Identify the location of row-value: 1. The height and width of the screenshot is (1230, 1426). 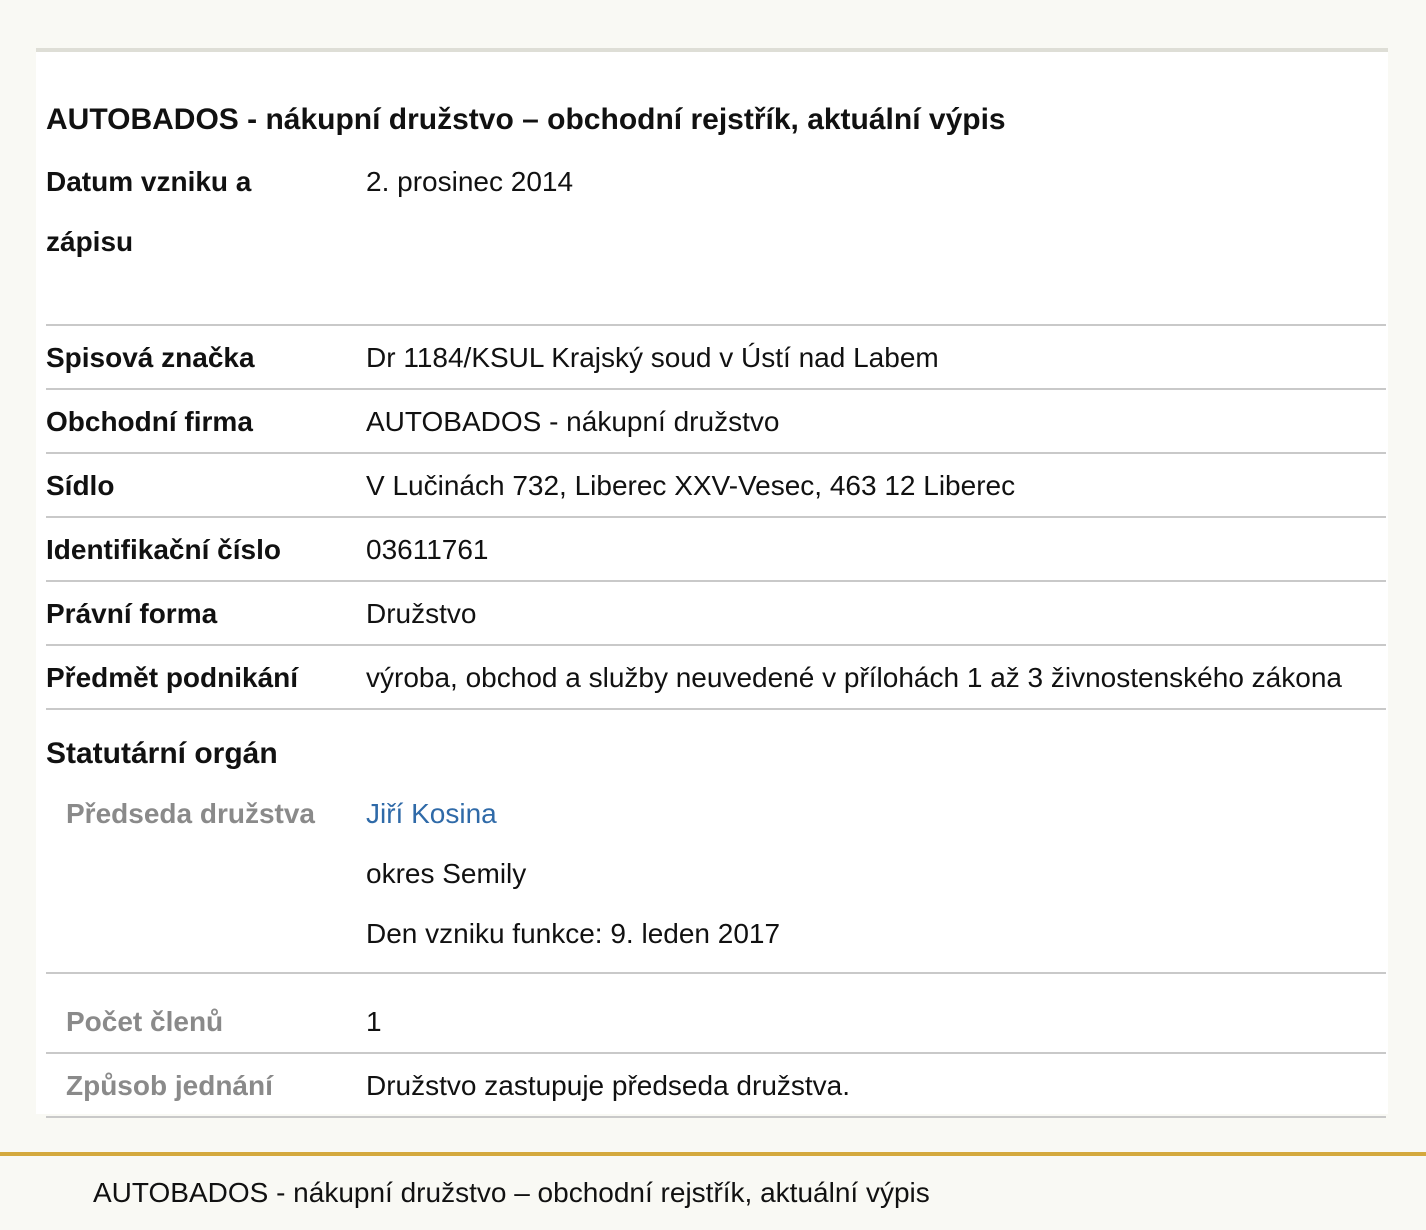
(374, 1021).